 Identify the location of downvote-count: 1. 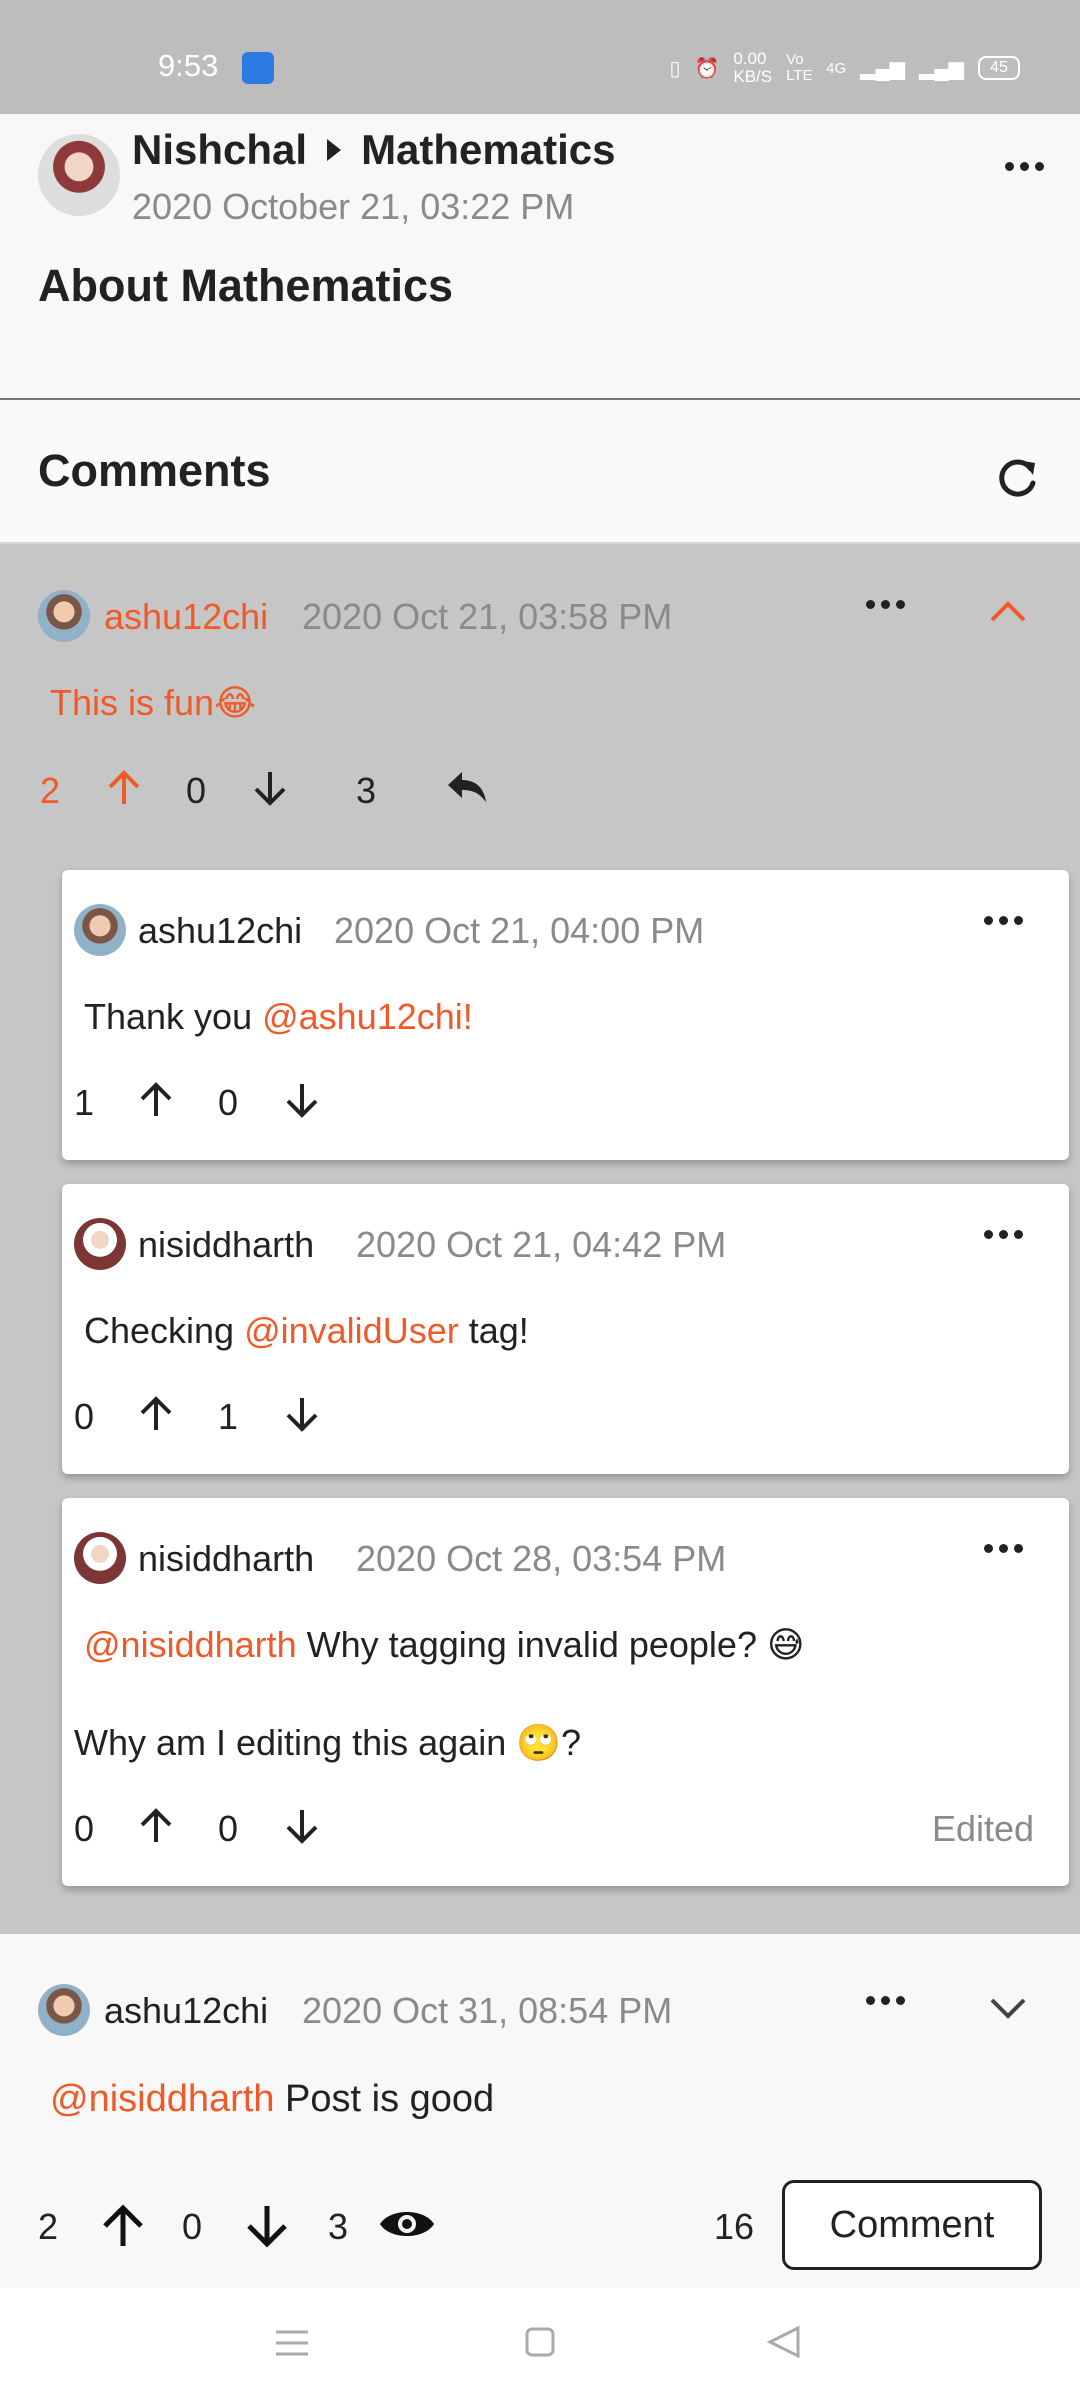
(228, 1416).